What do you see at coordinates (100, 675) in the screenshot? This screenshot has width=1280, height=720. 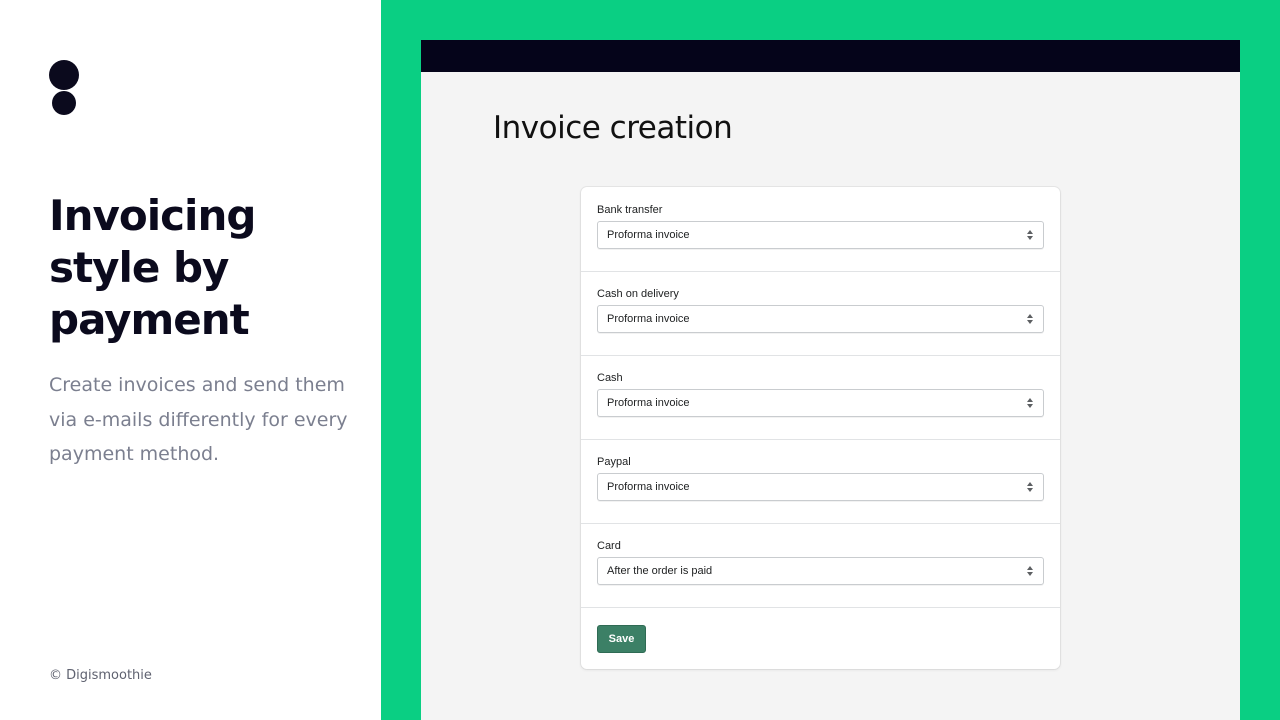 I see `copyright-text: © Digismoothie` at bounding box center [100, 675].